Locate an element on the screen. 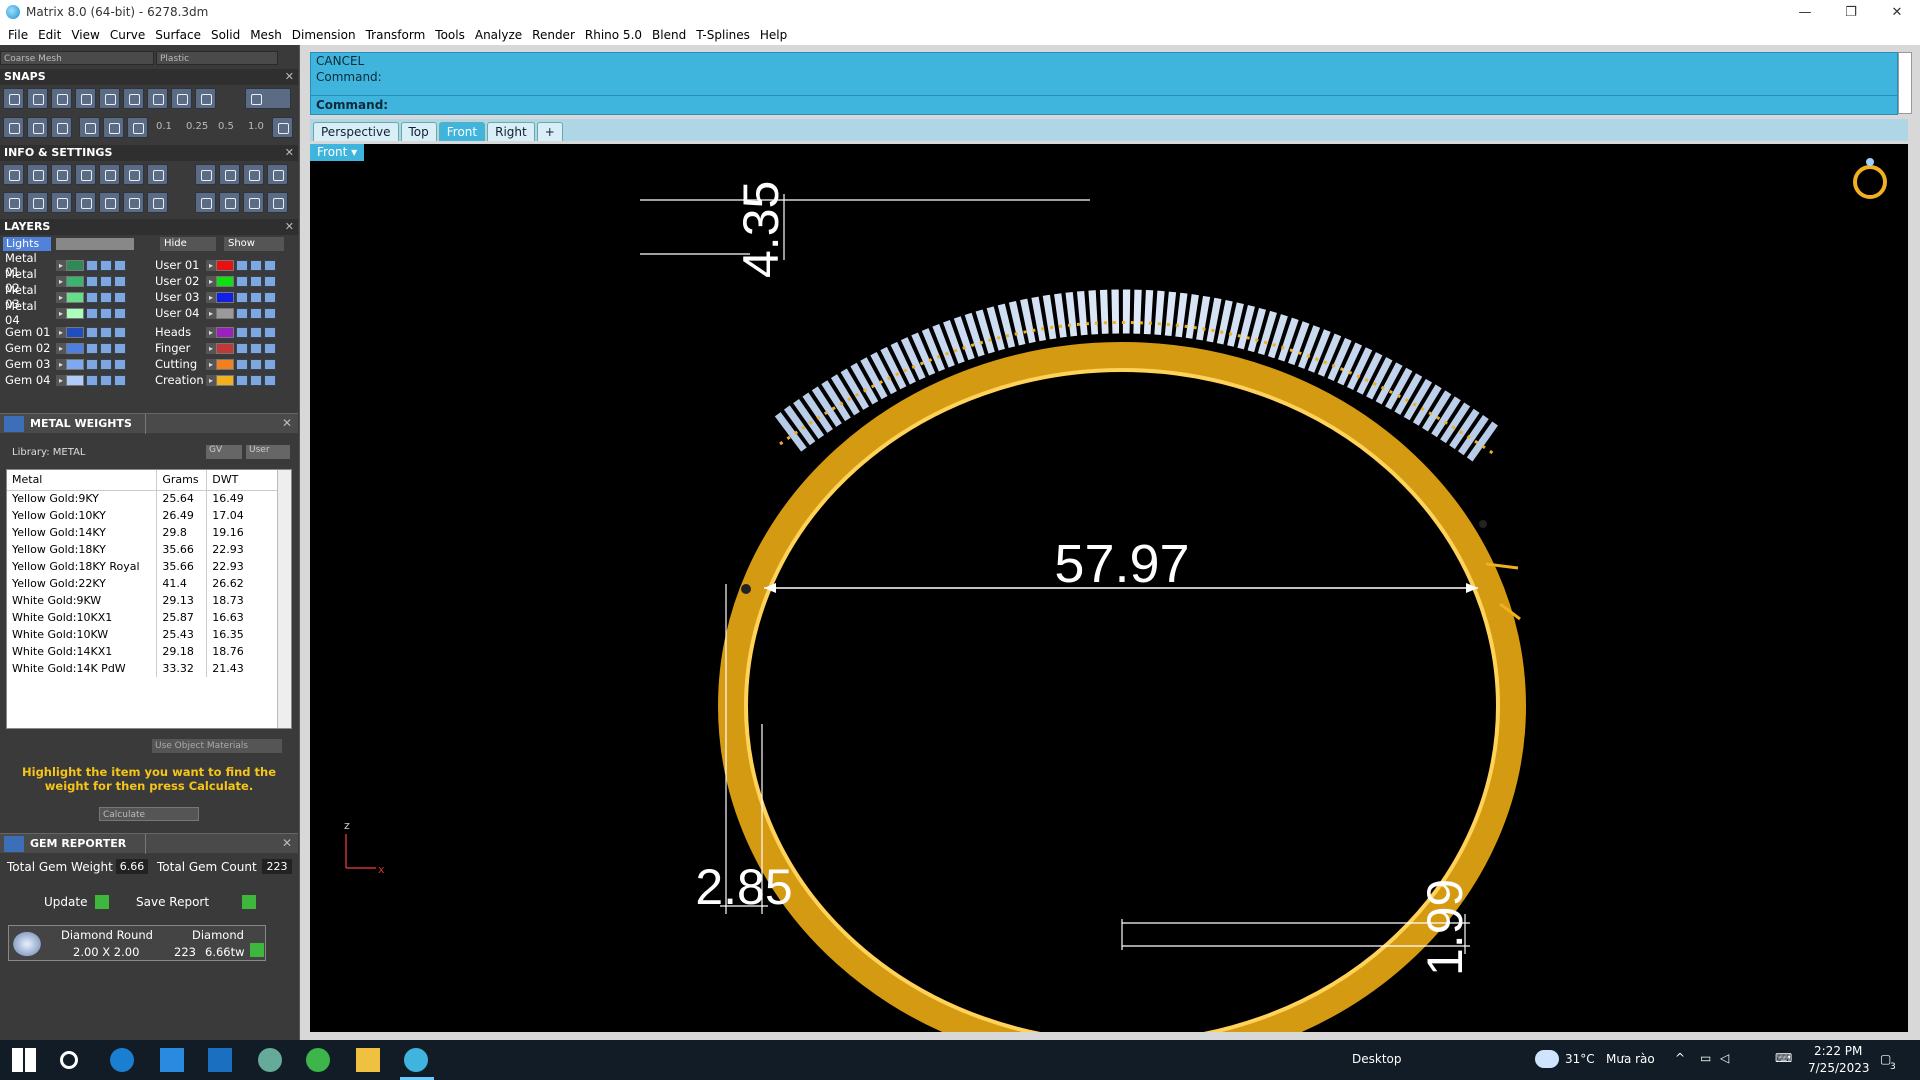 This screenshot has width=1920, height=1080. texture-icon is located at coordinates (253, 202).